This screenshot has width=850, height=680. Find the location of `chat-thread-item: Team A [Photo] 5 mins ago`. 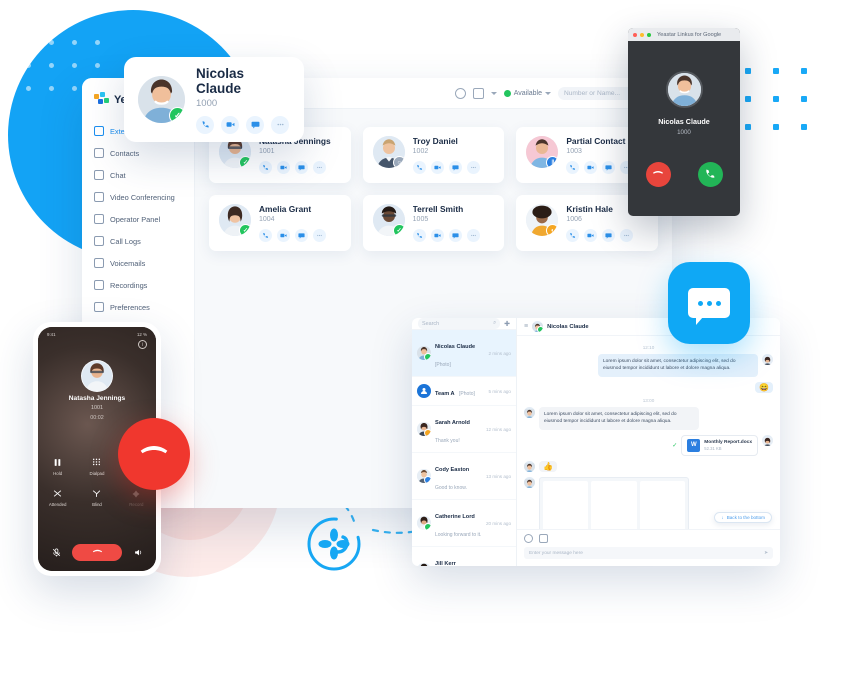

chat-thread-item: Team A [Photo] 5 mins ago is located at coordinates (464, 391).